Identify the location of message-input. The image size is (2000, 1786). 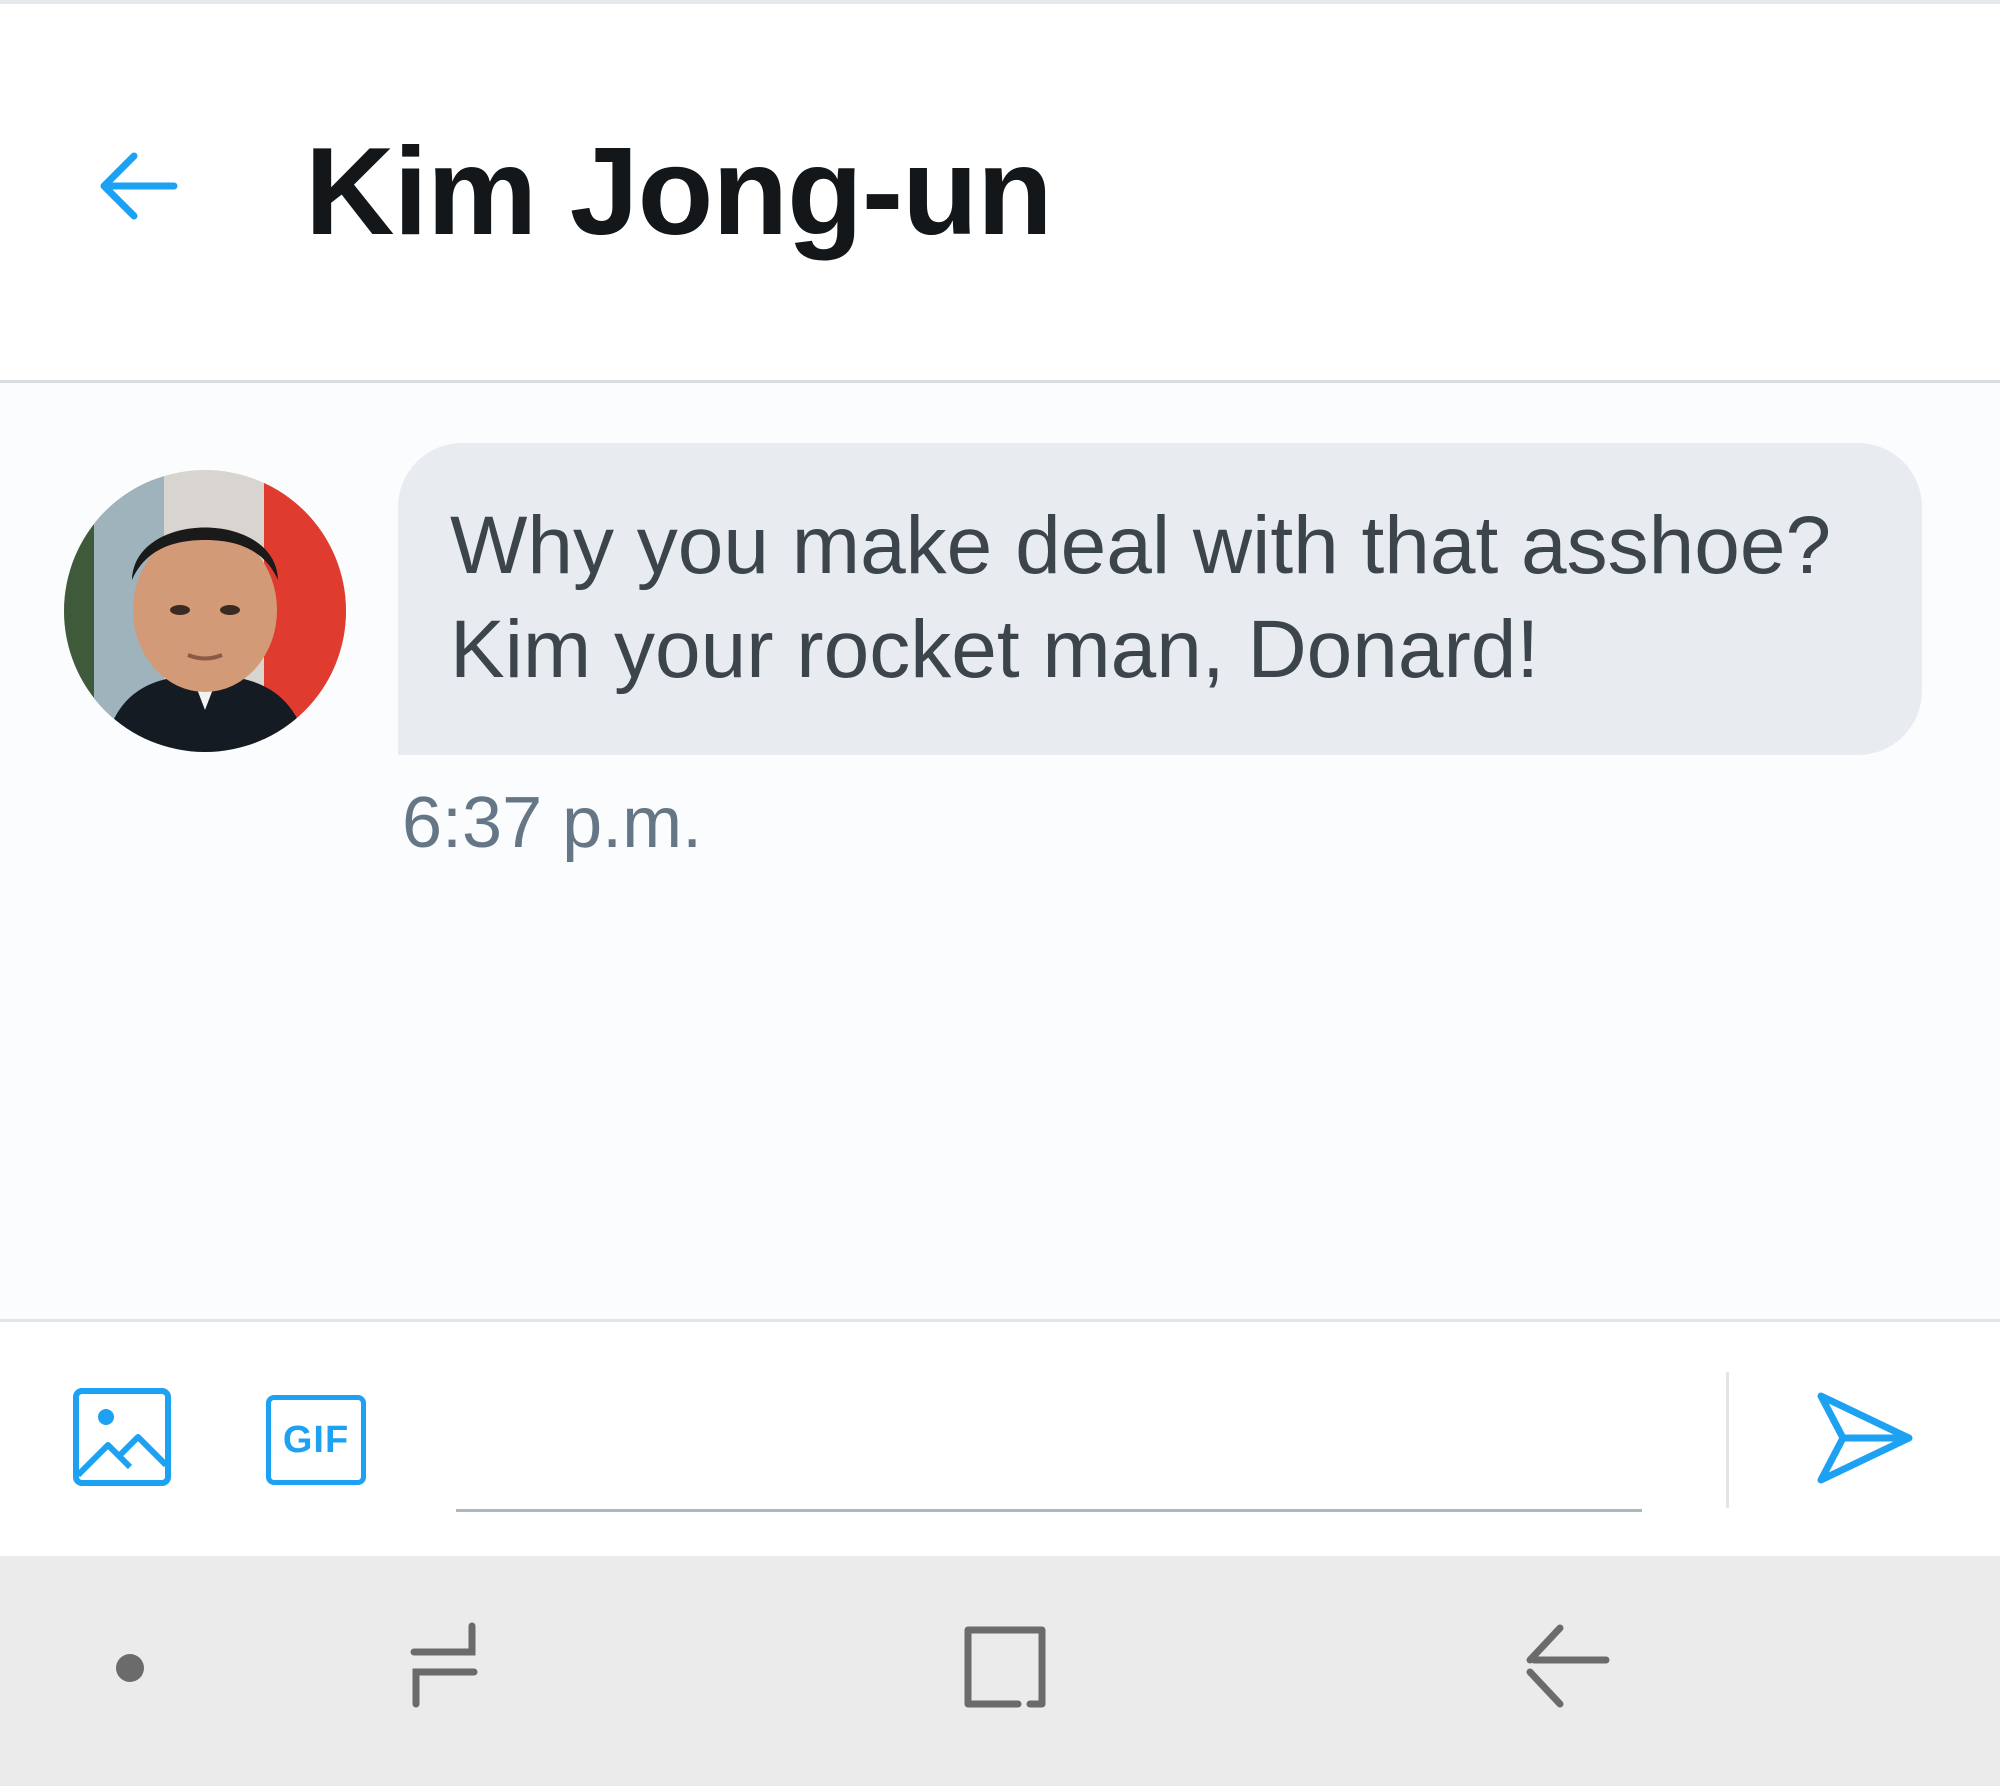
(1049, 1452).